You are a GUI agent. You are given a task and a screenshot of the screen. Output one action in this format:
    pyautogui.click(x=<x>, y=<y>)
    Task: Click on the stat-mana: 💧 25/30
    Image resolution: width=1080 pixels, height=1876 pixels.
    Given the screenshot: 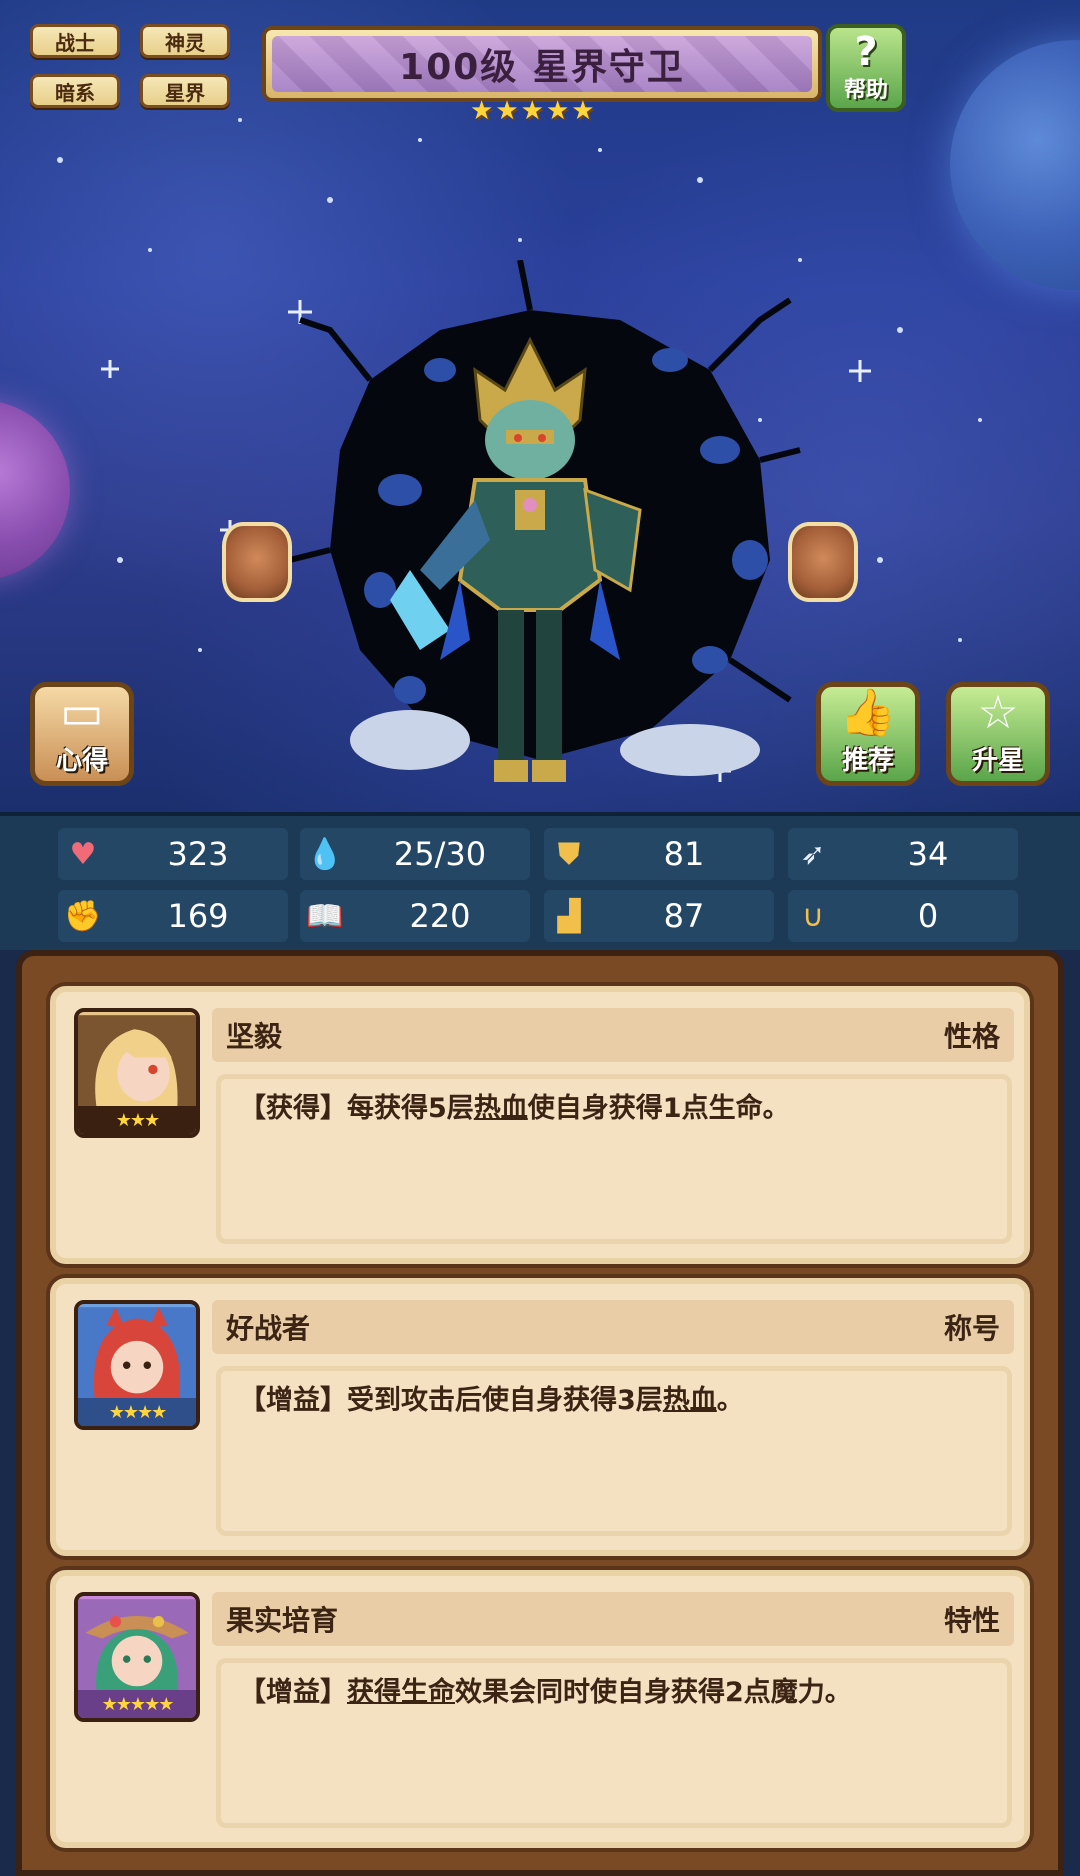 What is the action you would take?
    pyautogui.click(x=415, y=854)
    